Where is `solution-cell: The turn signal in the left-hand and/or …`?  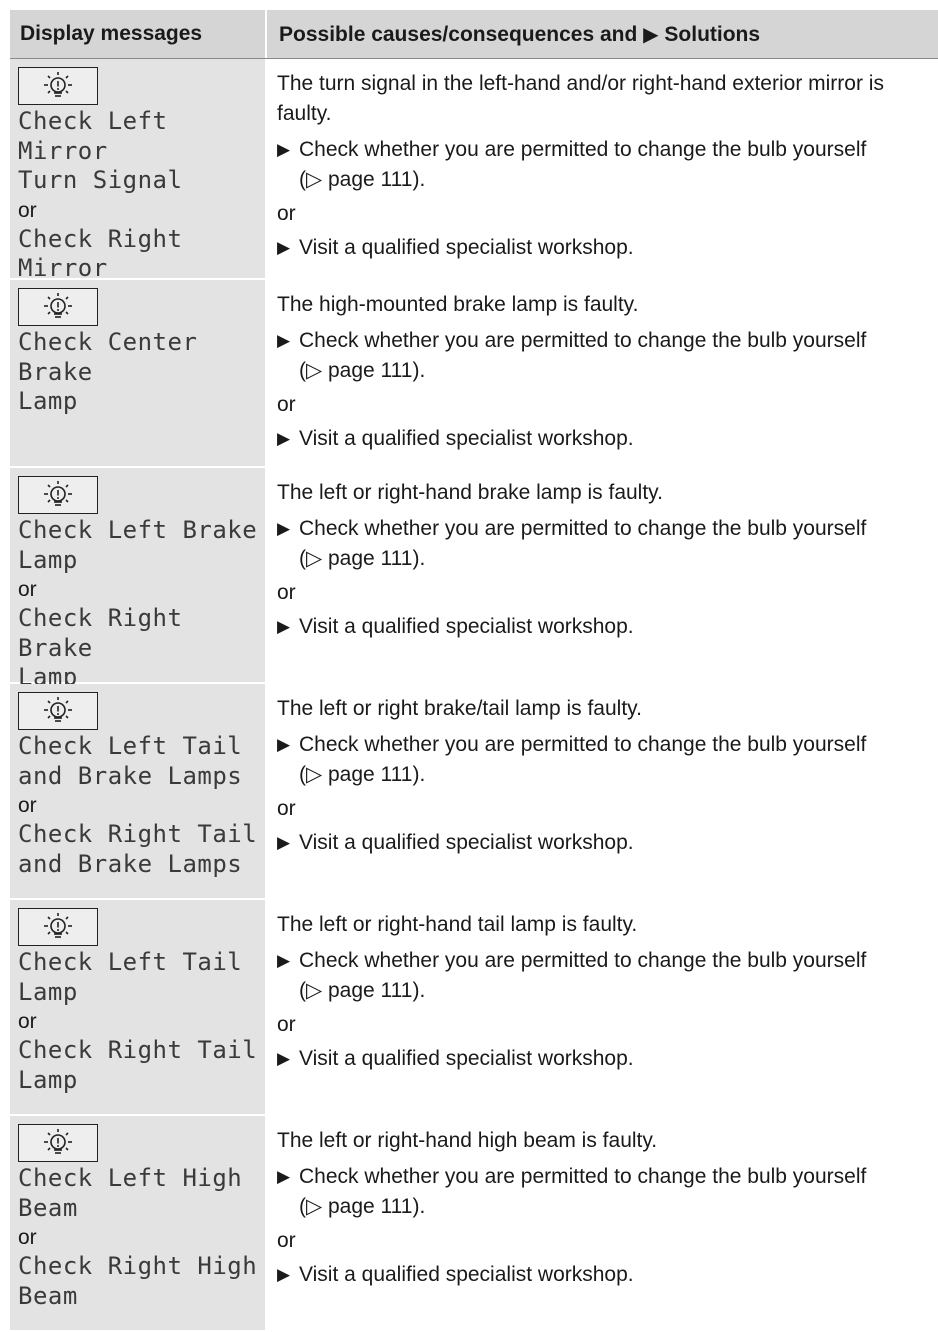
solution-cell: The turn signal in the left-hand and/or … is located at coordinates (601, 168).